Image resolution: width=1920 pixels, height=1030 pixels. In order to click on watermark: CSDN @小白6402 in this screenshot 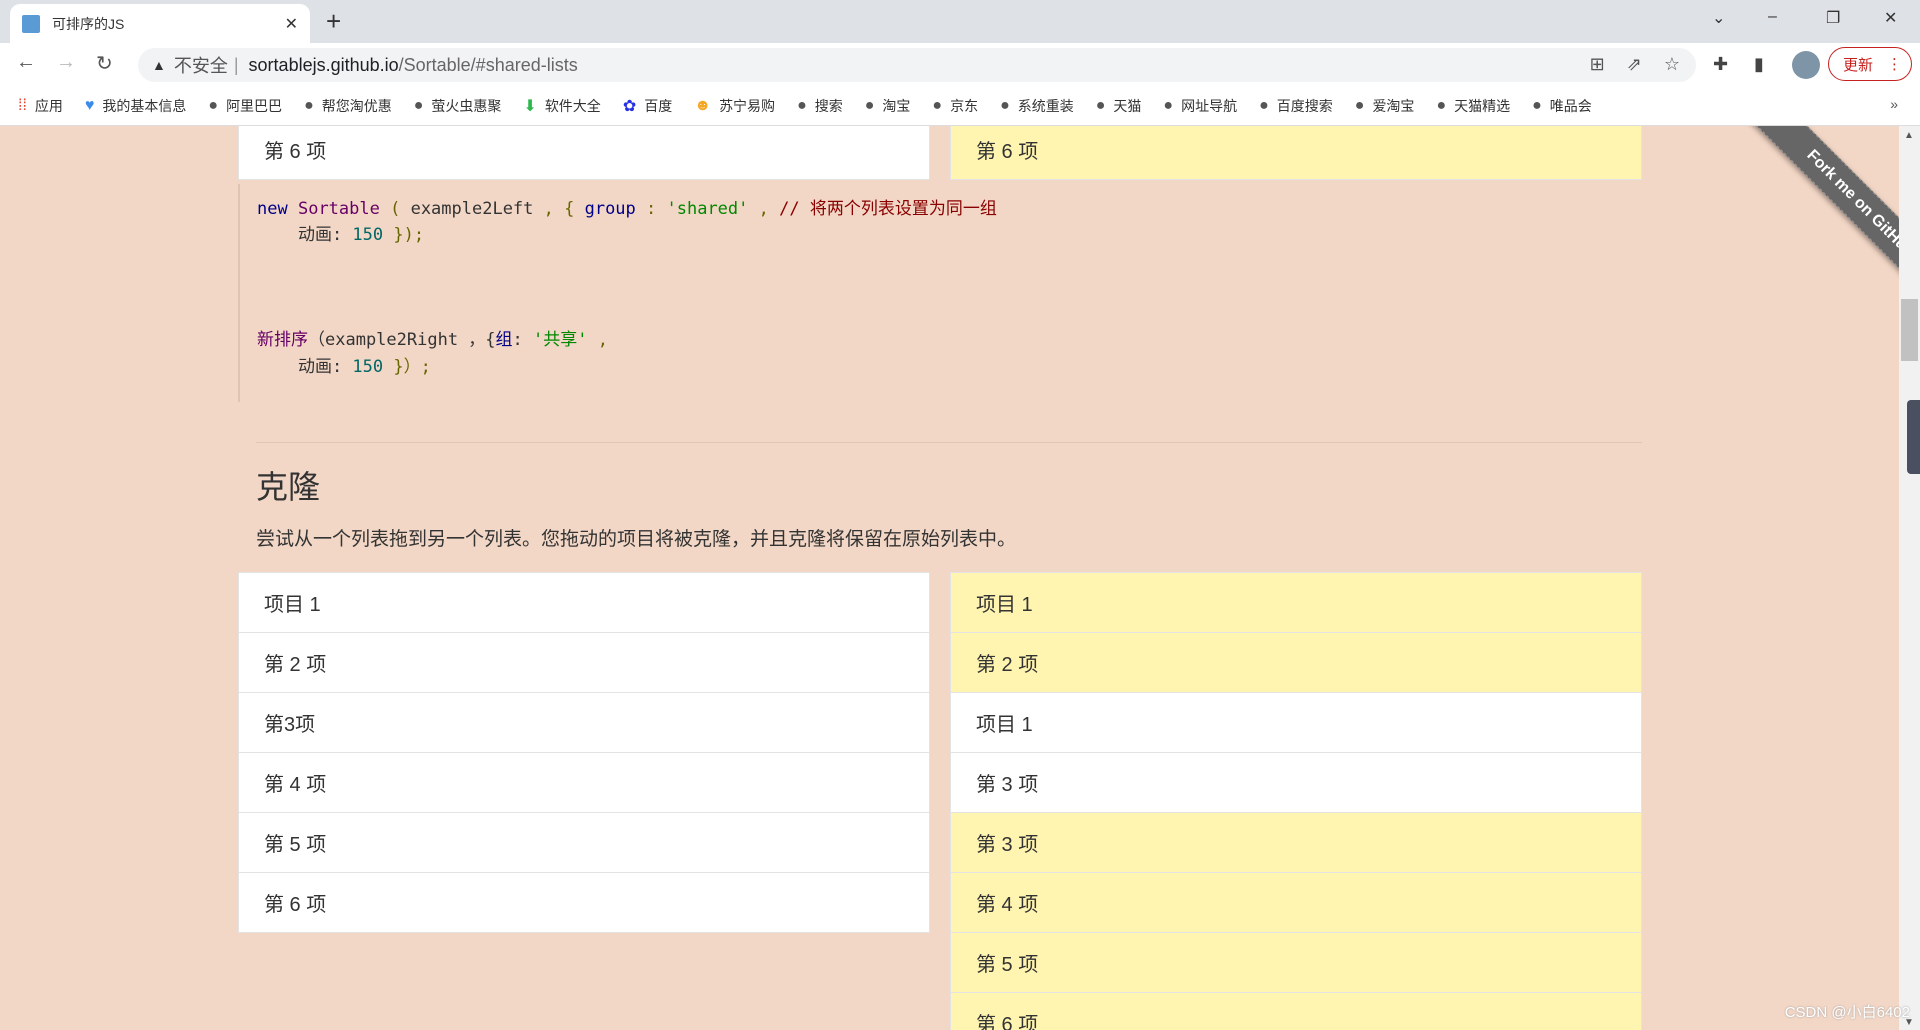, I will do `click(1847, 1012)`.